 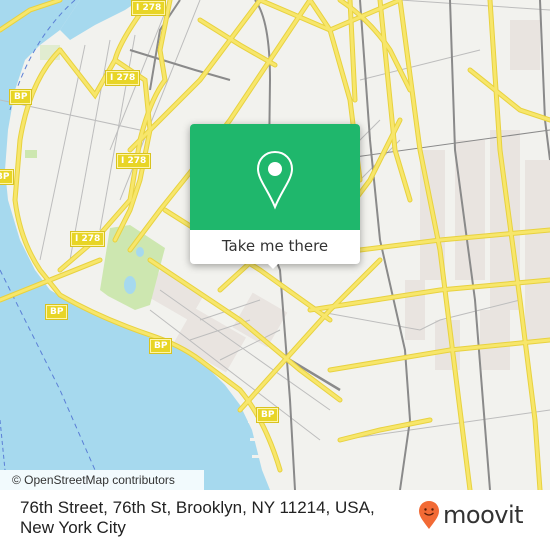 I want to click on popup-header, so click(x=275, y=177).